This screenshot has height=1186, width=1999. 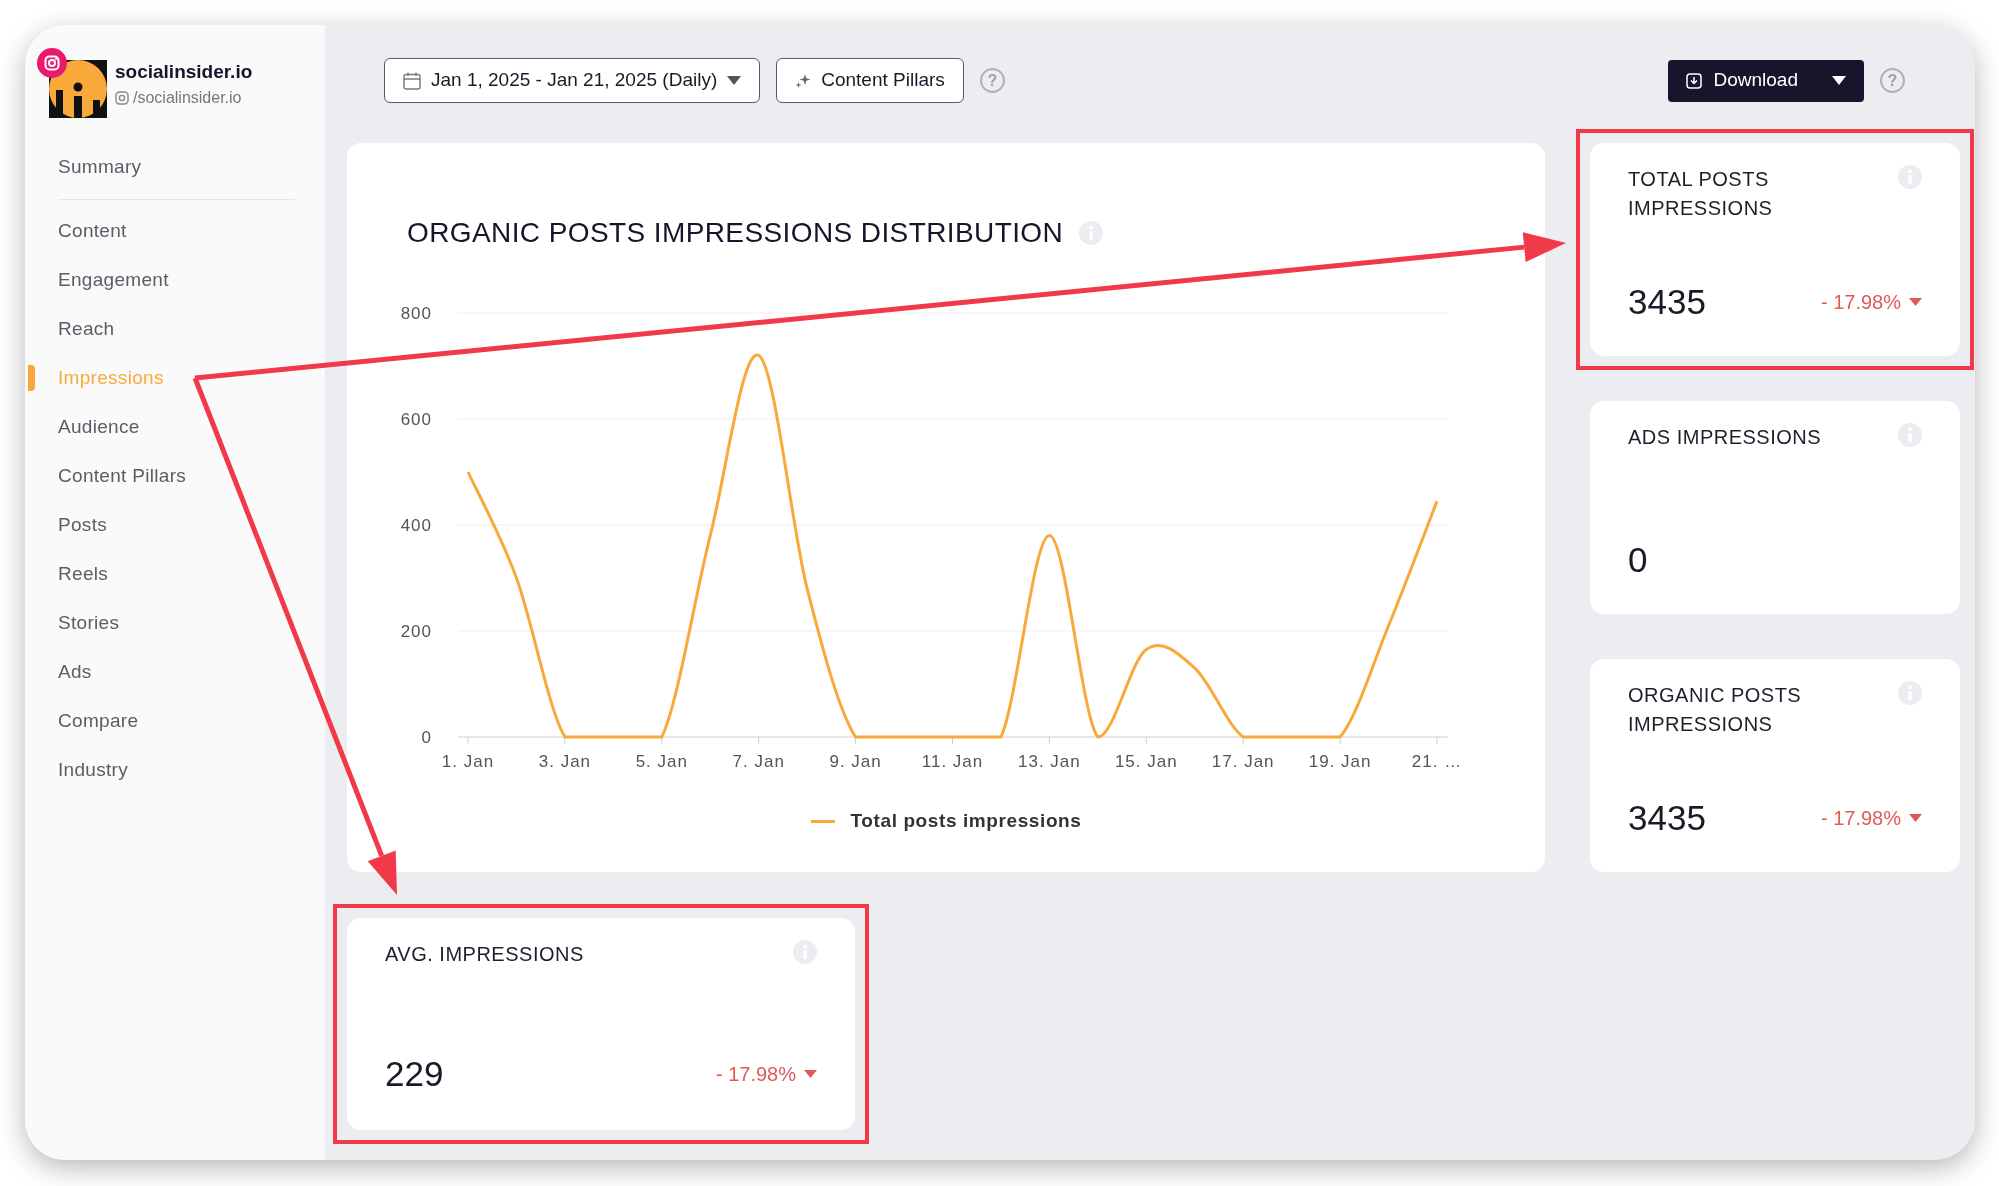 What do you see at coordinates (1243, 761) in the screenshot?
I see `x-axis-label: 17. Jan` at bounding box center [1243, 761].